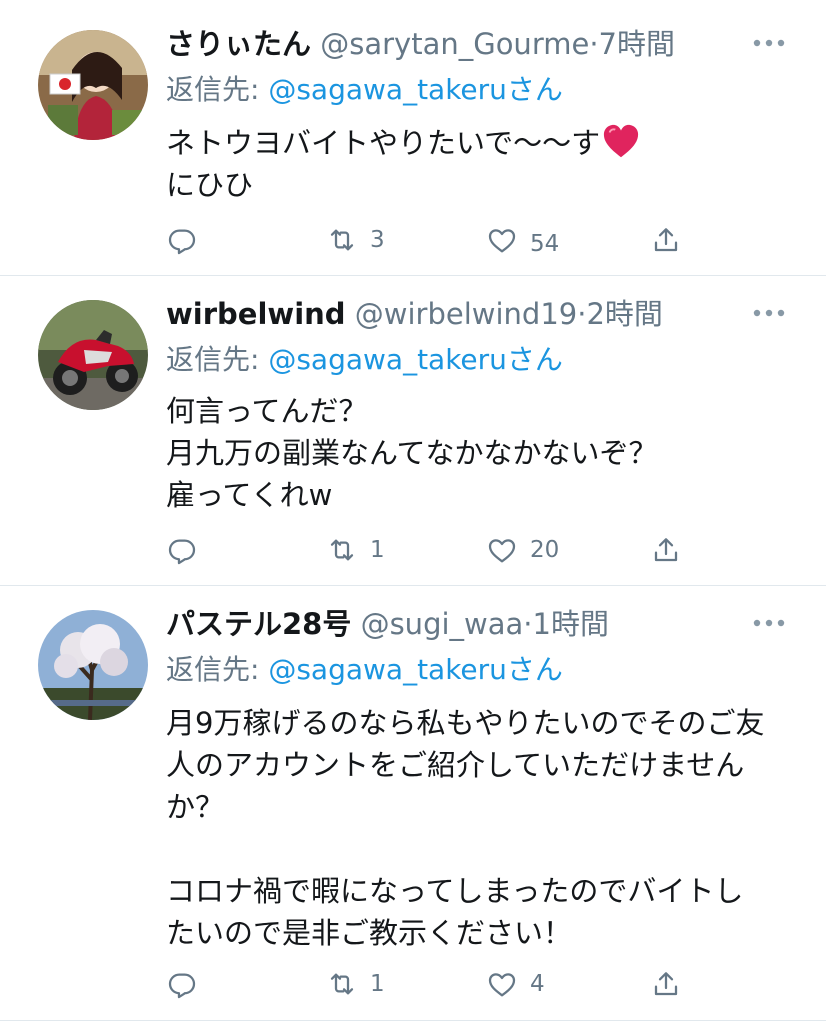  Describe the element at coordinates (355, 240) in the screenshot. I see `retweet-button: 3` at that location.